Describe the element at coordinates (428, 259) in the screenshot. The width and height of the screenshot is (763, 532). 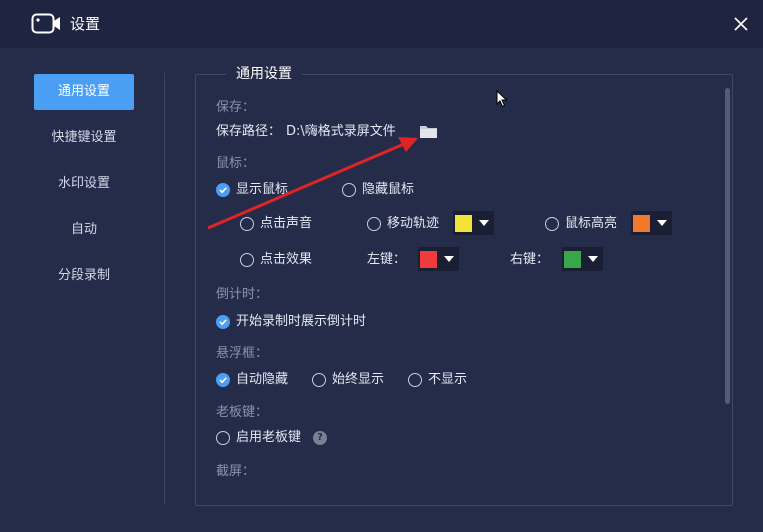
I see `left-key-color-swatch` at that location.